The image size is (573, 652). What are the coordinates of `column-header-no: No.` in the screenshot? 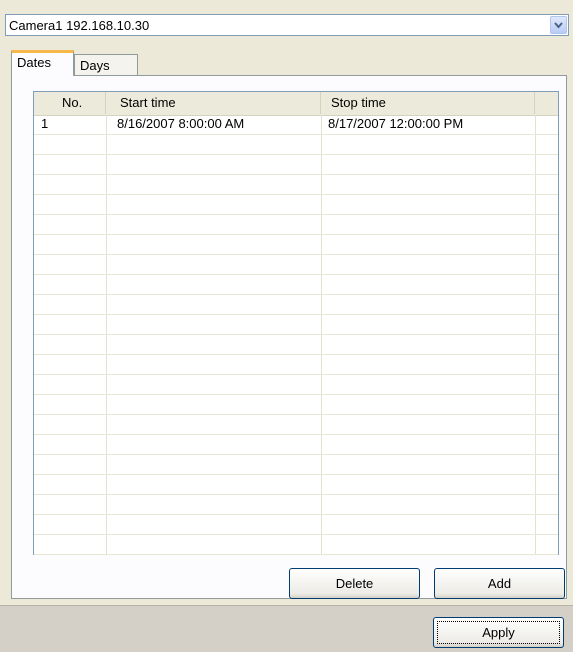 It's located at (70, 103).